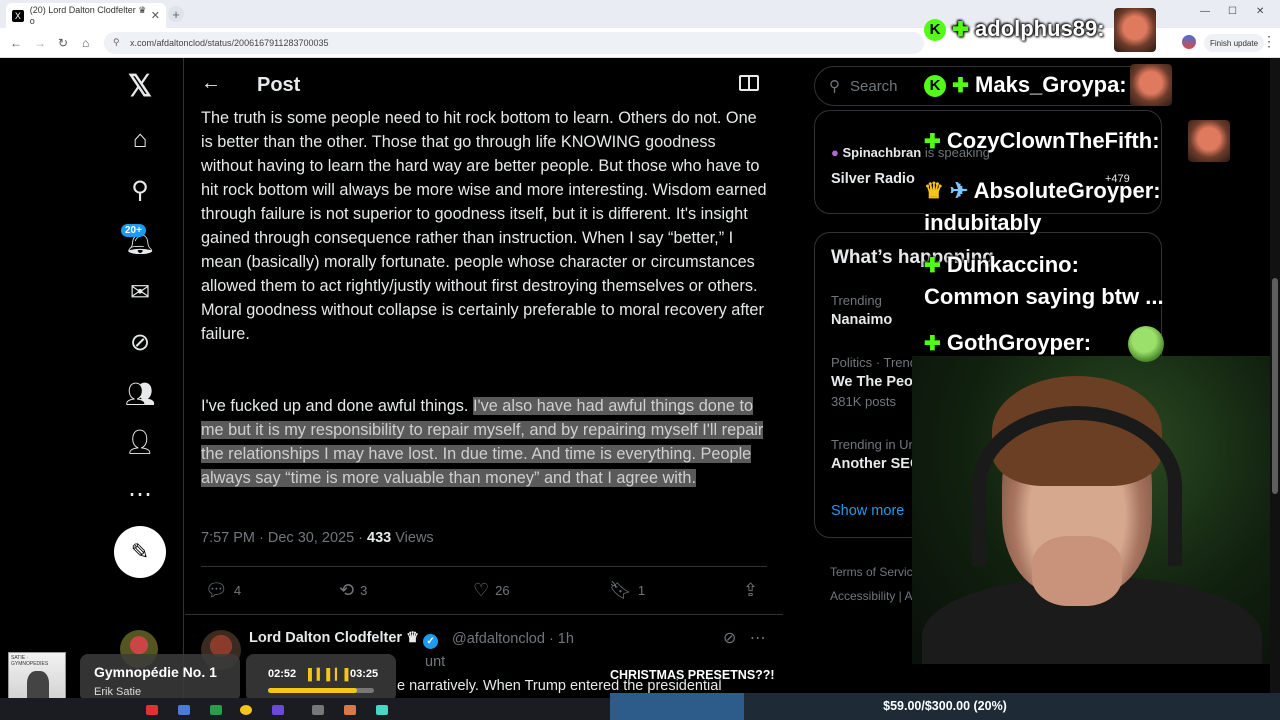  What do you see at coordinates (758, 638) in the screenshot?
I see `more-icon: ⋯` at bounding box center [758, 638].